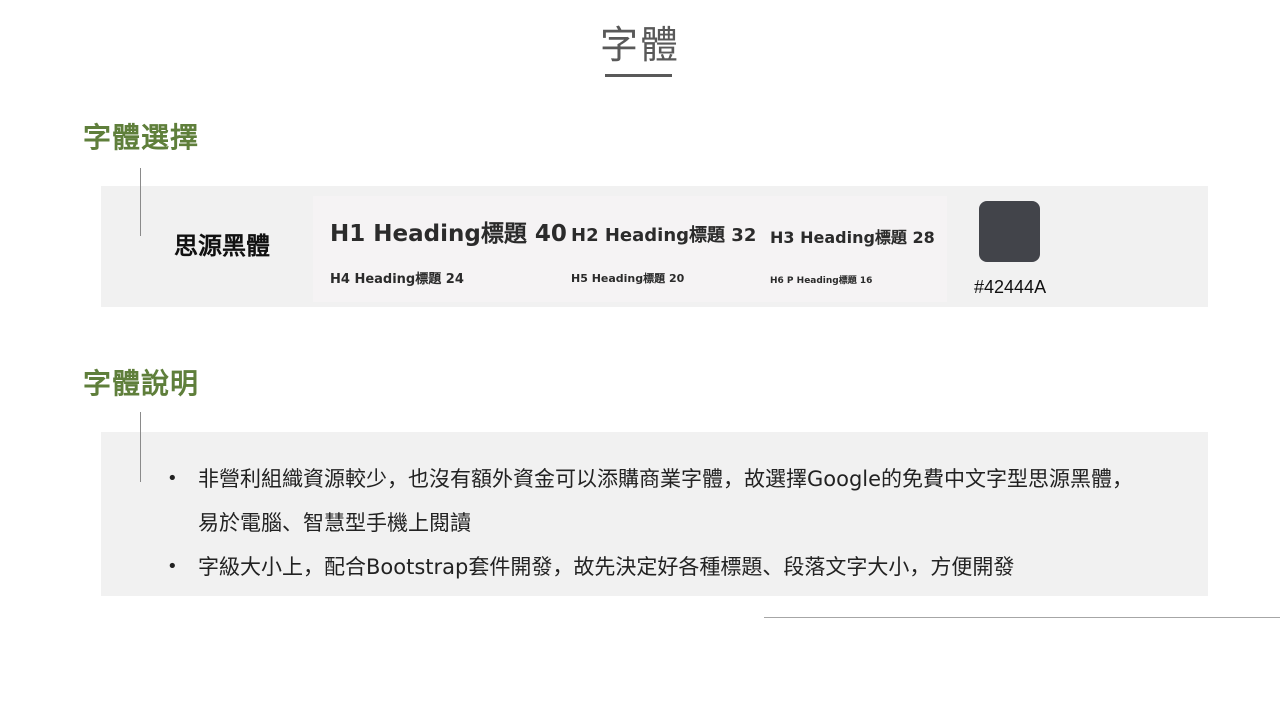  I want to click on sample-h1: H1 Heading標題 40, so click(448, 234).